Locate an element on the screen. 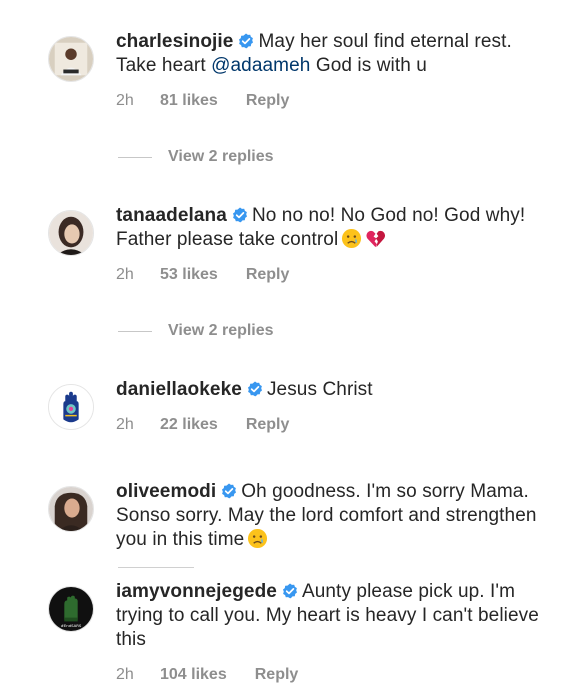 Image resolution: width=564 pixels, height=685 pixels. likes-count: 53 likes is located at coordinates (189, 275).